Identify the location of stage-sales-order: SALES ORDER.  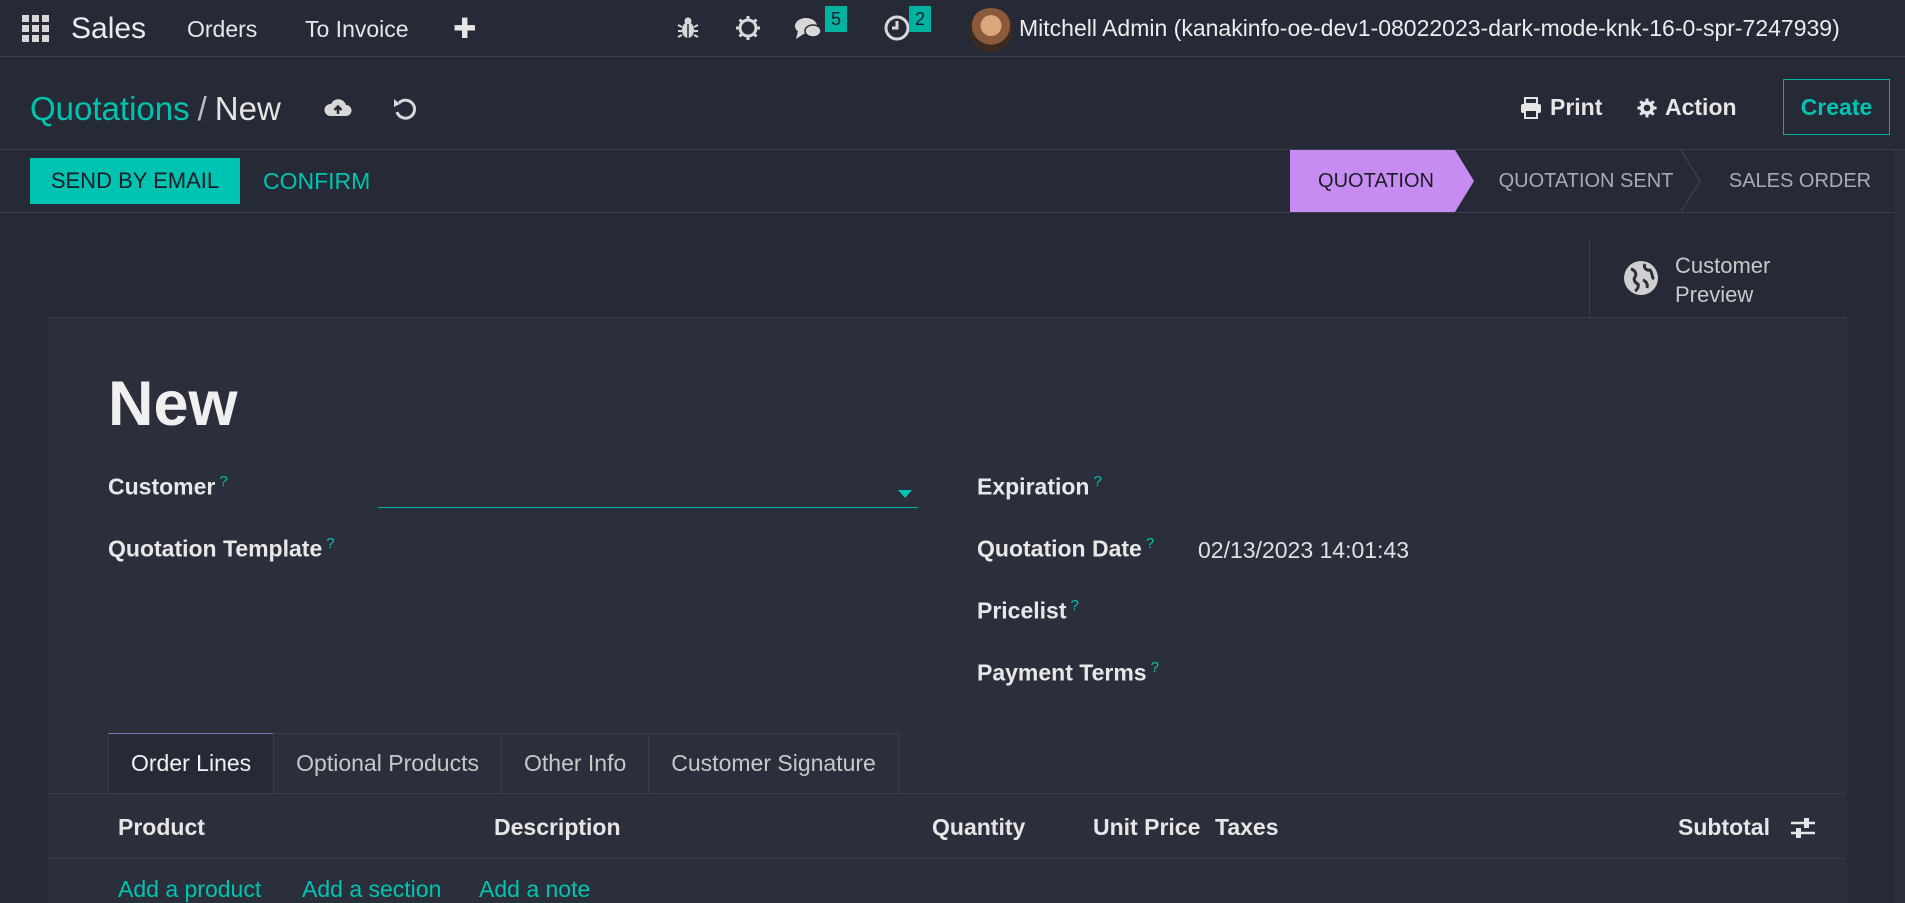
(1800, 181).